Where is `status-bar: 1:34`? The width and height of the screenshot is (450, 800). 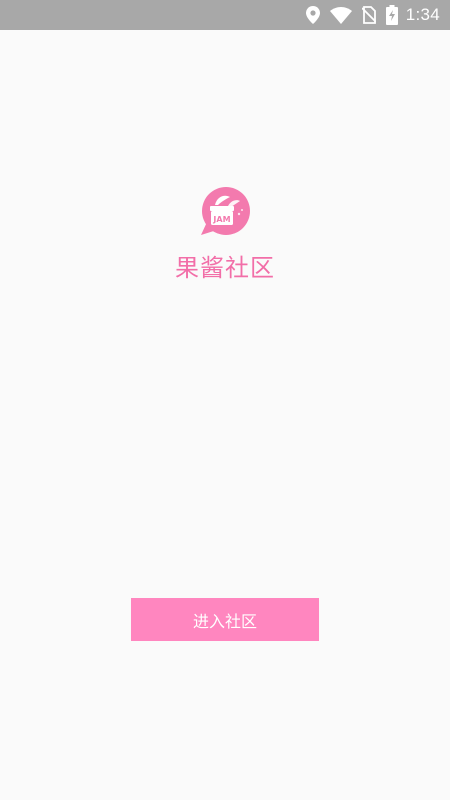
status-bar: 1:34 is located at coordinates (225, 15).